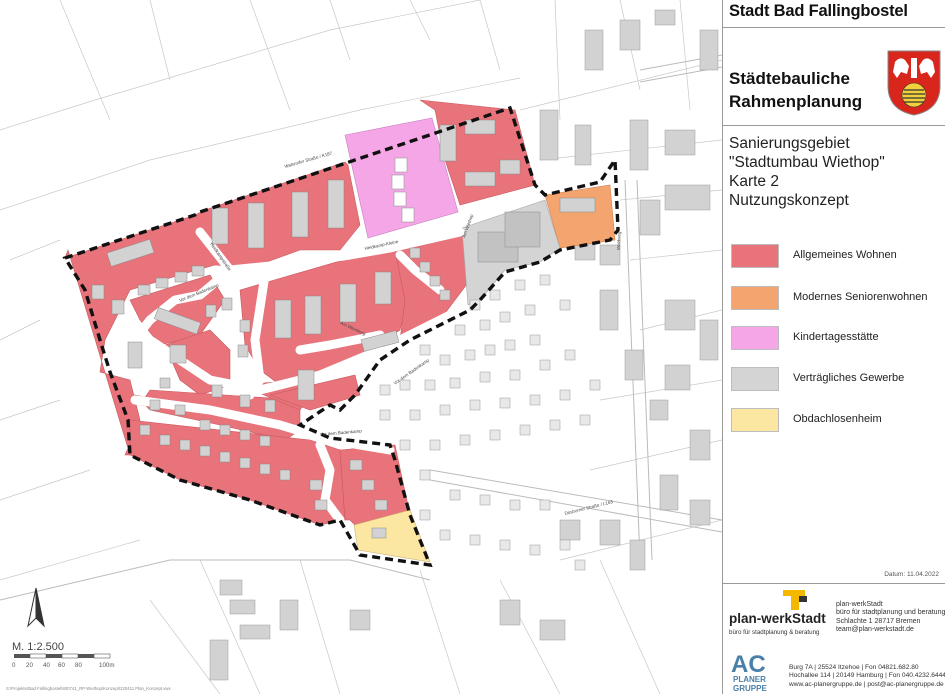 The image size is (945, 694). What do you see at coordinates (619, 240) in the screenshot?
I see `street-label-waldweg: Waldweg` at bounding box center [619, 240].